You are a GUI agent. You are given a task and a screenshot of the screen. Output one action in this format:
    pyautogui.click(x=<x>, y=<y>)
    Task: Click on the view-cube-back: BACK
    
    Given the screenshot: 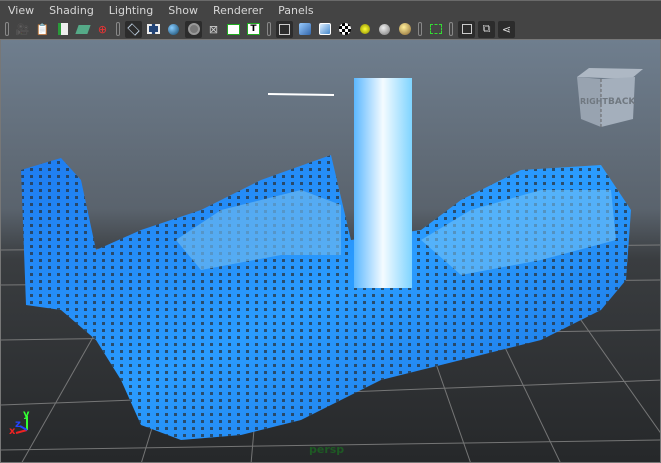 What is the action you would take?
    pyautogui.click(x=622, y=102)
    